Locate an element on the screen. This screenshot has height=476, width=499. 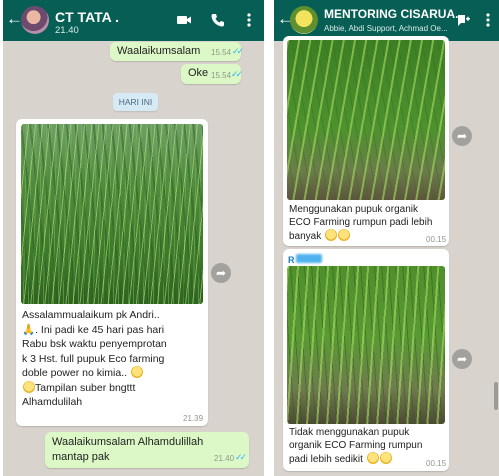
date-divider: HARI INI is located at coordinates (135, 102).